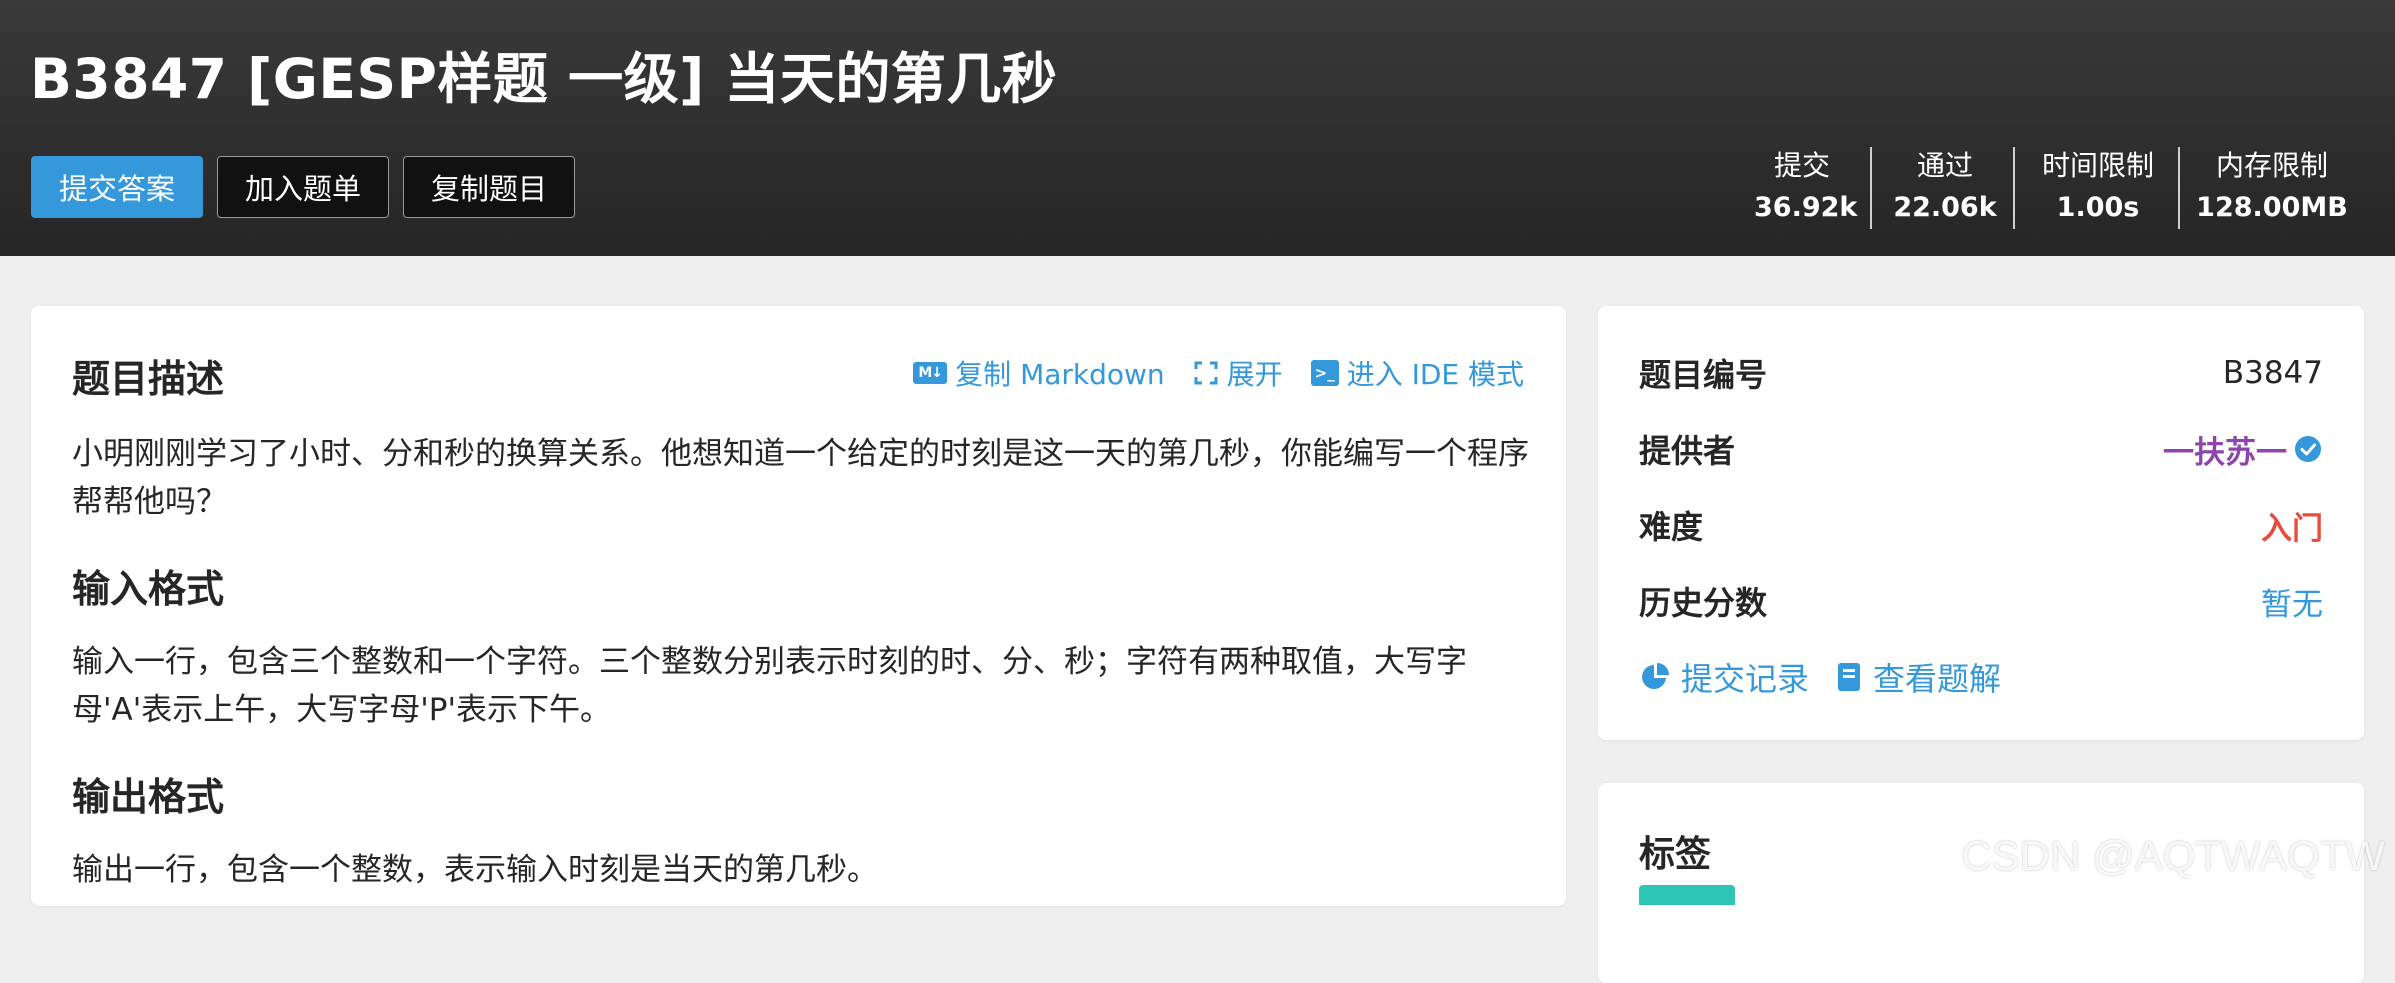 This screenshot has width=2395, height=983. I want to click on problem-actions: M↓ 复制 Markdown 展开 >_ 进入 IDE 模式, so click(1218, 373).